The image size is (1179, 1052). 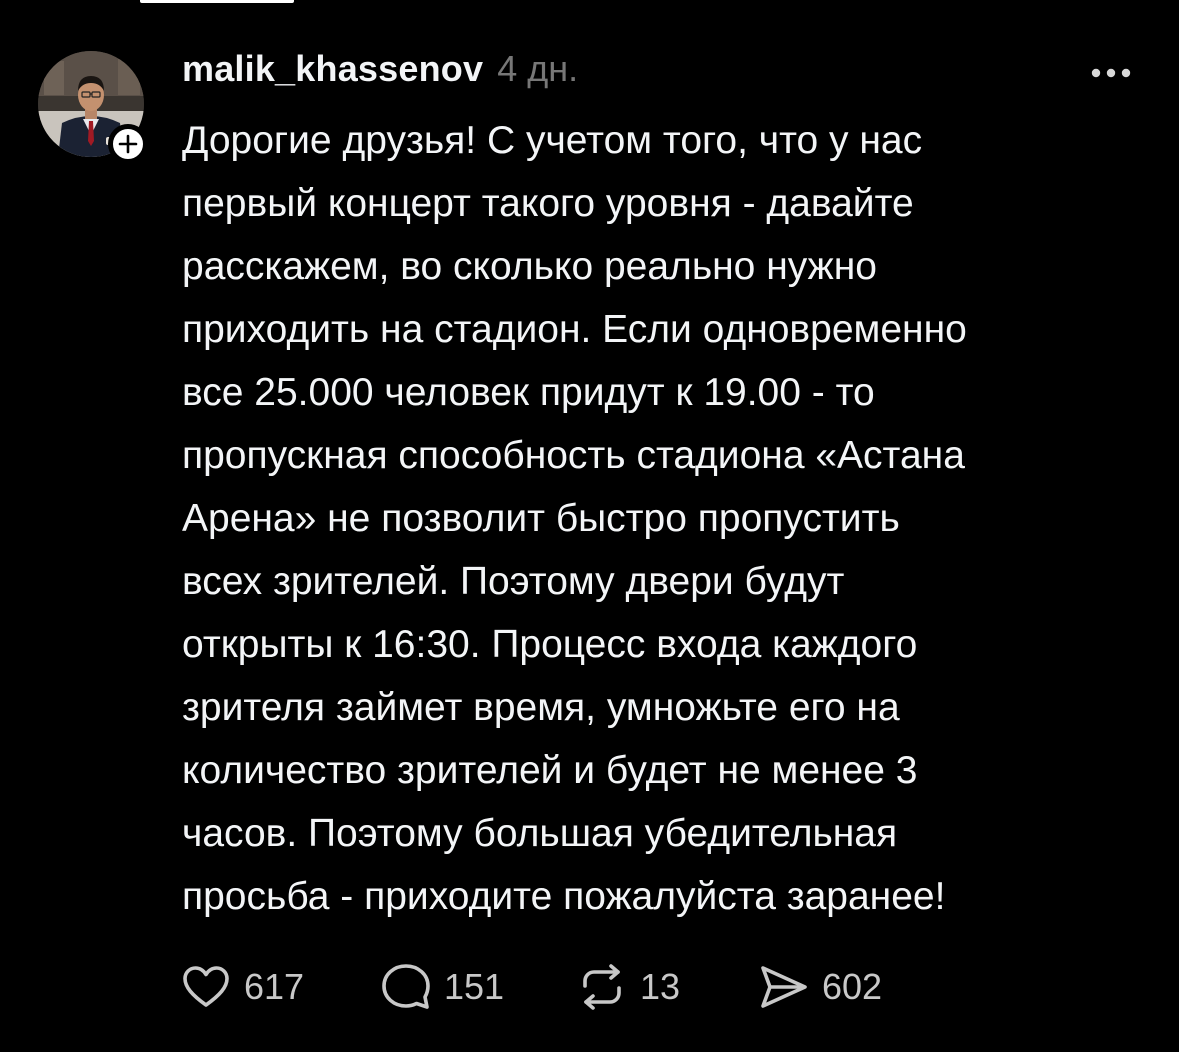 I want to click on post-text-line: все 25.000 человек придут к 19.00 - то, so click(x=528, y=392).